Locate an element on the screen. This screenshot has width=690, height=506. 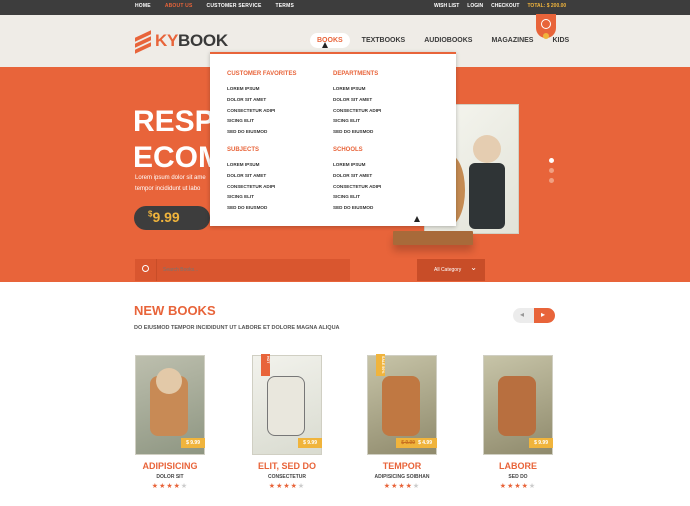
slider-dots is located at coordinates (551, 173).